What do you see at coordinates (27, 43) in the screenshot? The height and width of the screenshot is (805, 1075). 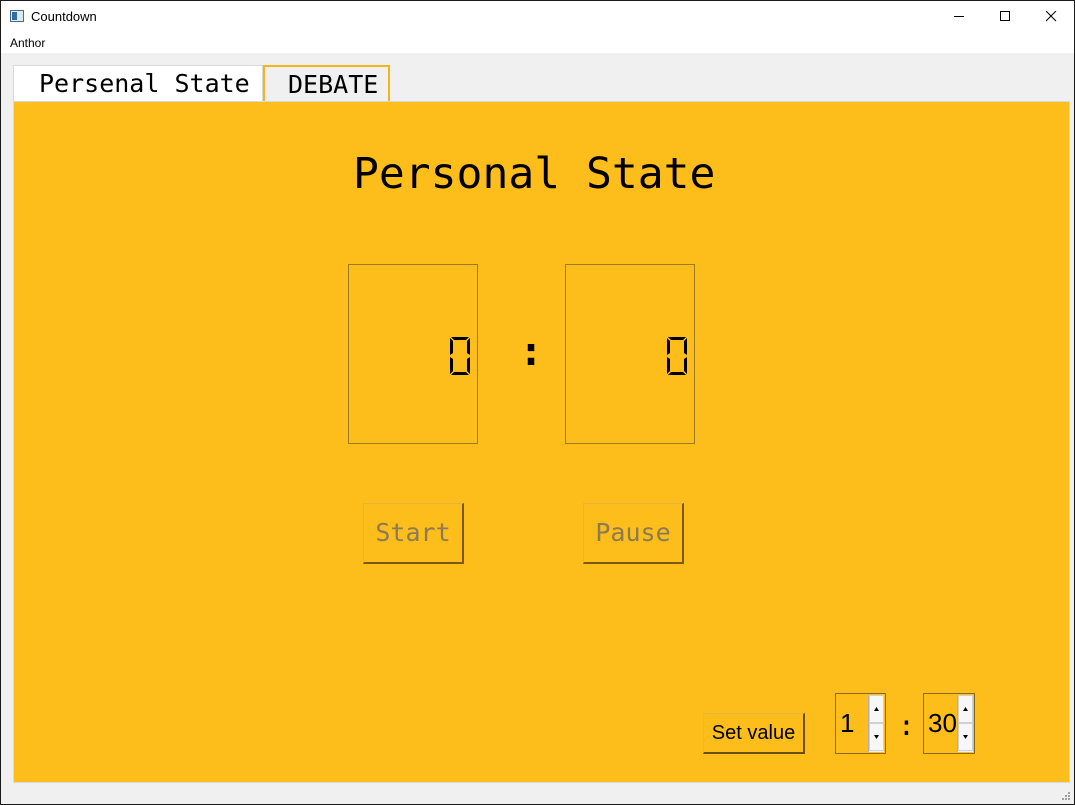 I see `menu-item-anthor: Anthor` at bounding box center [27, 43].